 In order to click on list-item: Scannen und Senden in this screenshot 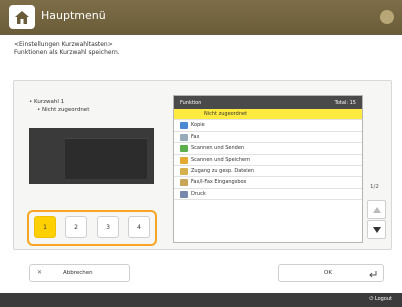, I will do `click(268, 149)`.